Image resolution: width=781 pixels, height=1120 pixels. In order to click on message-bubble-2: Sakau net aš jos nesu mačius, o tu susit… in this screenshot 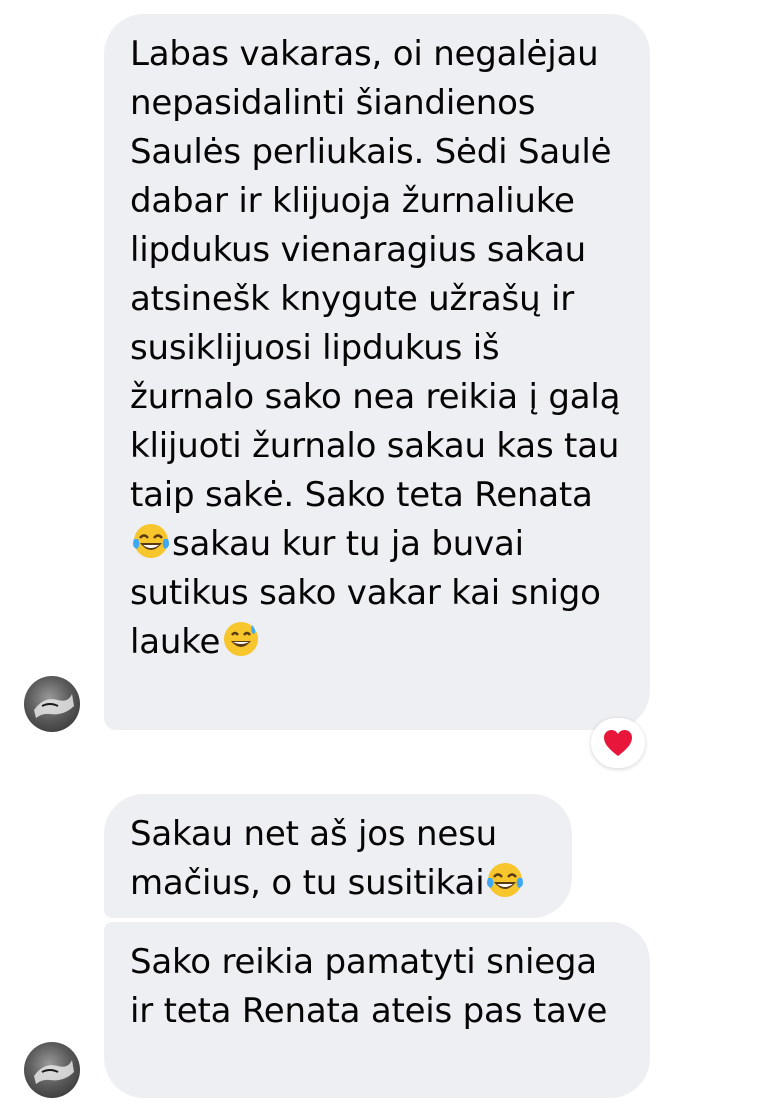, I will do `click(338, 856)`.